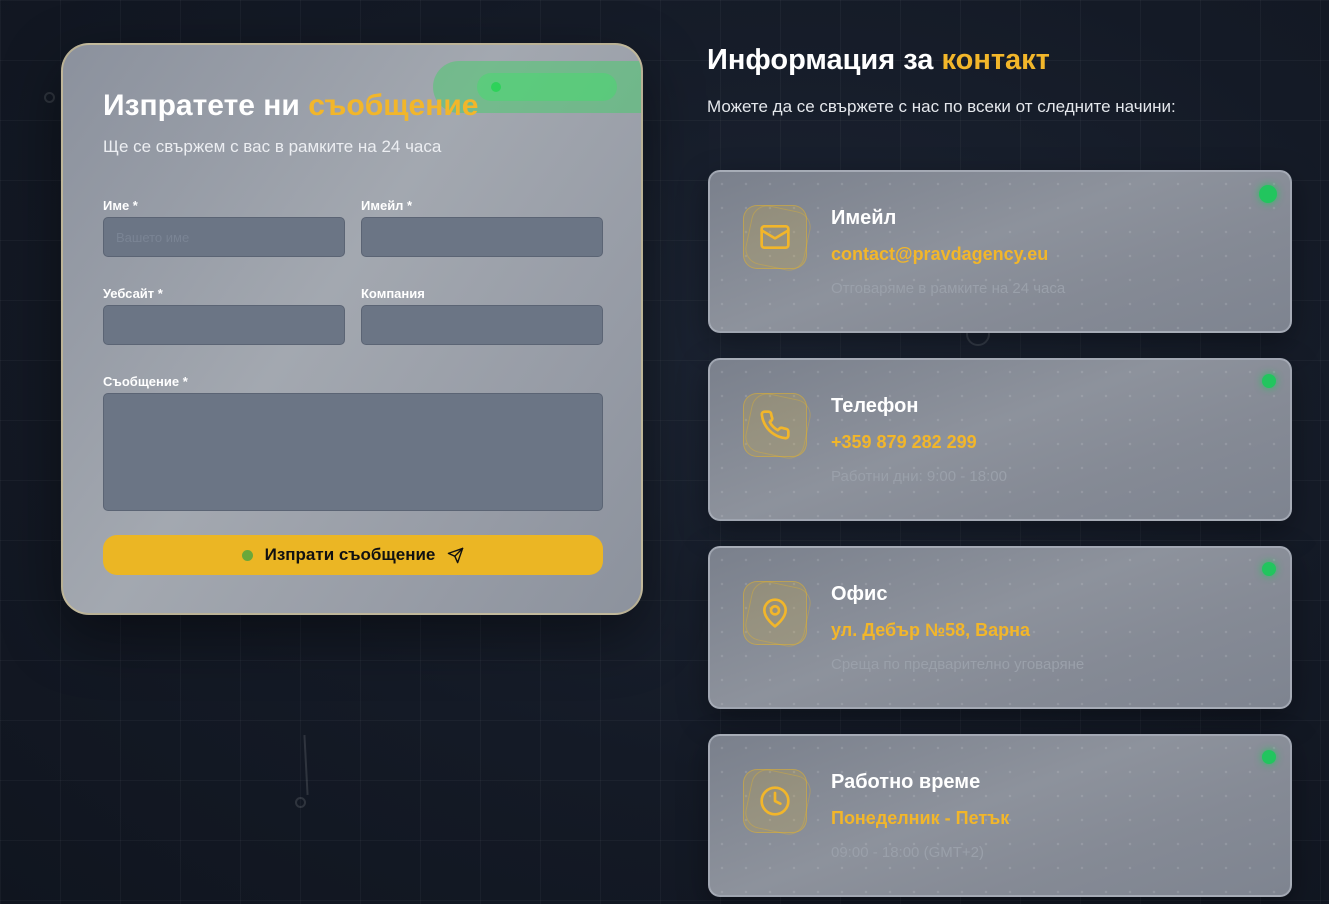 The image size is (1329, 904). Describe the element at coordinates (247, 555) in the screenshot. I see `button-status-dot` at that location.